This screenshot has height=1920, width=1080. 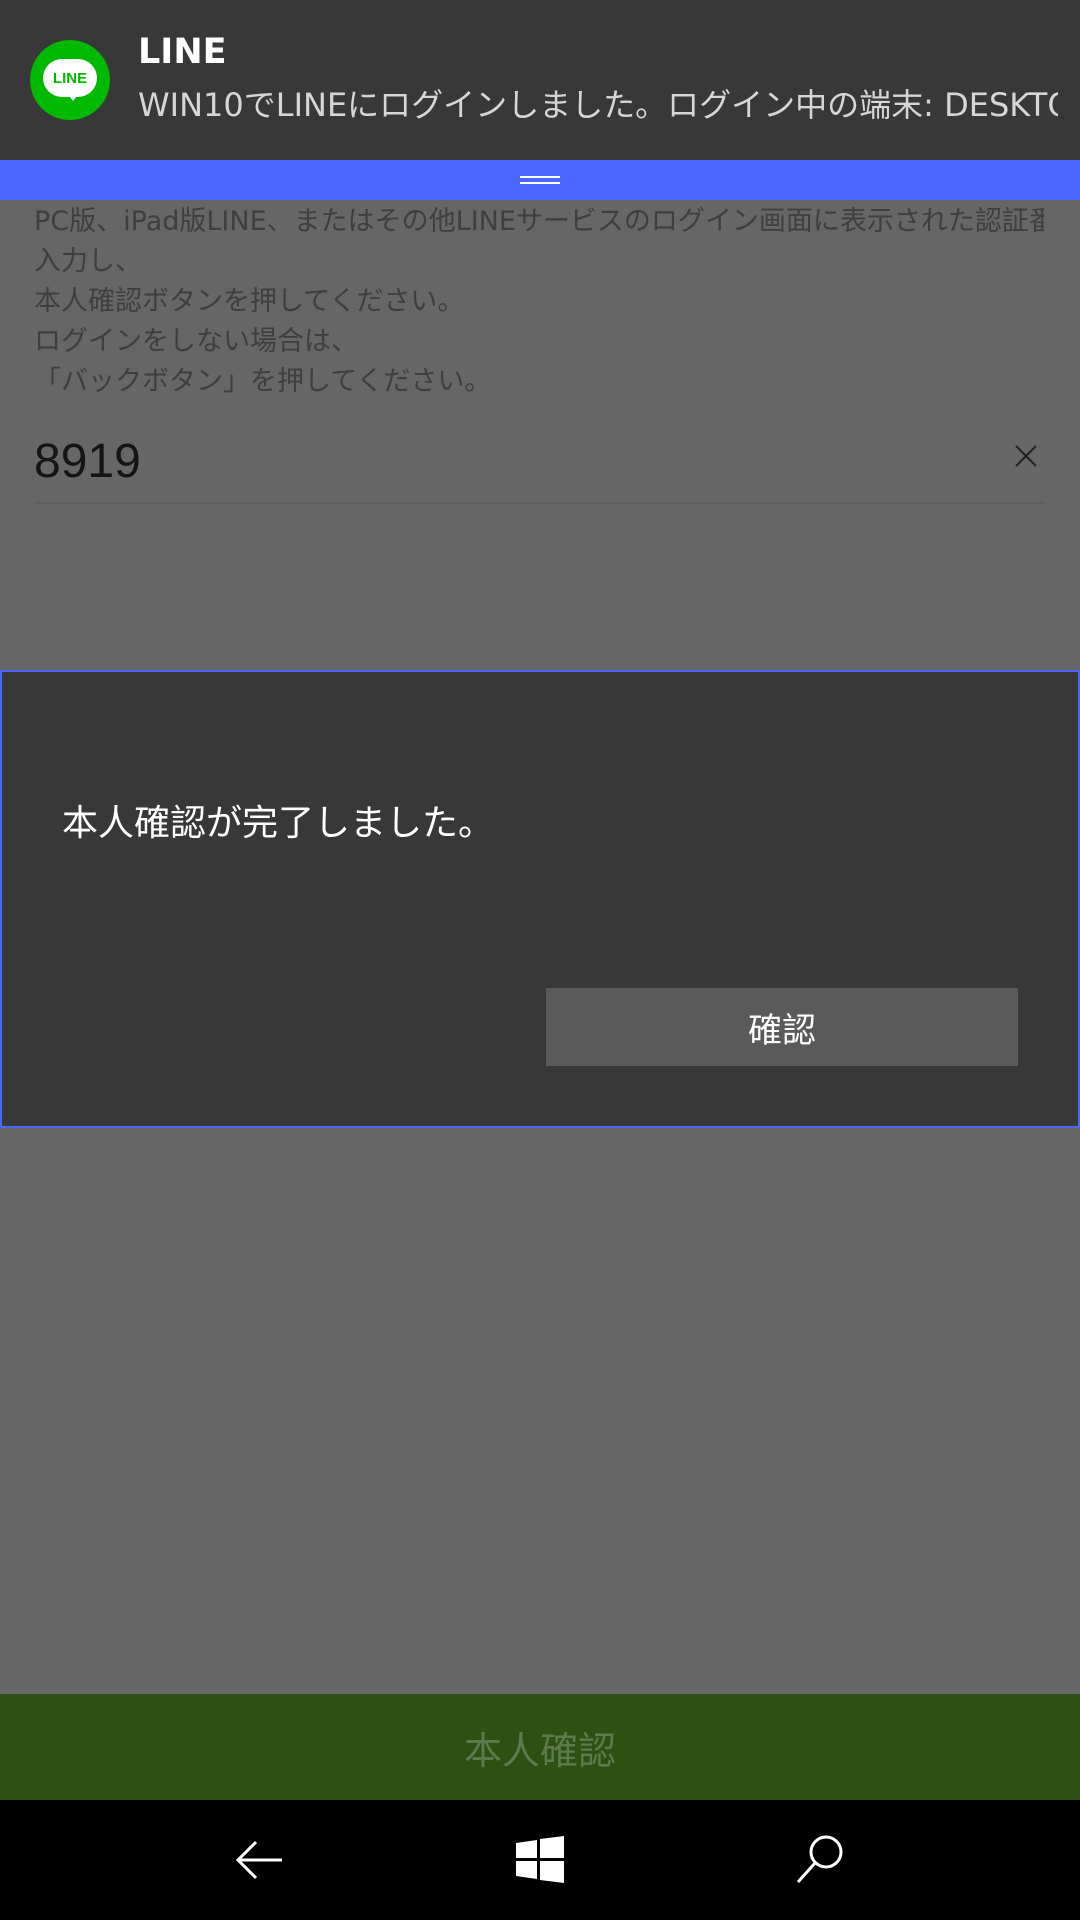 I want to click on notification-message: WIN10でLINEにログインしました。ログイン中の端末: DESKTOP, so click(x=598, y=105).